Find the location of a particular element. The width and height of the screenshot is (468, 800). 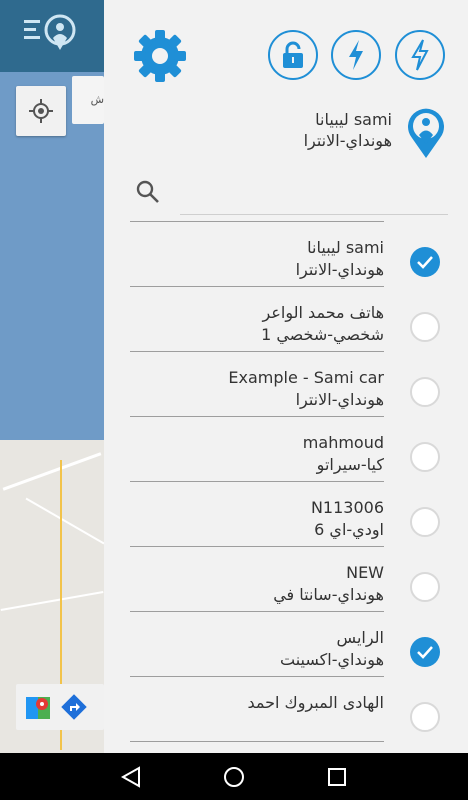

power-on-button is located at coordinates (356, 55).